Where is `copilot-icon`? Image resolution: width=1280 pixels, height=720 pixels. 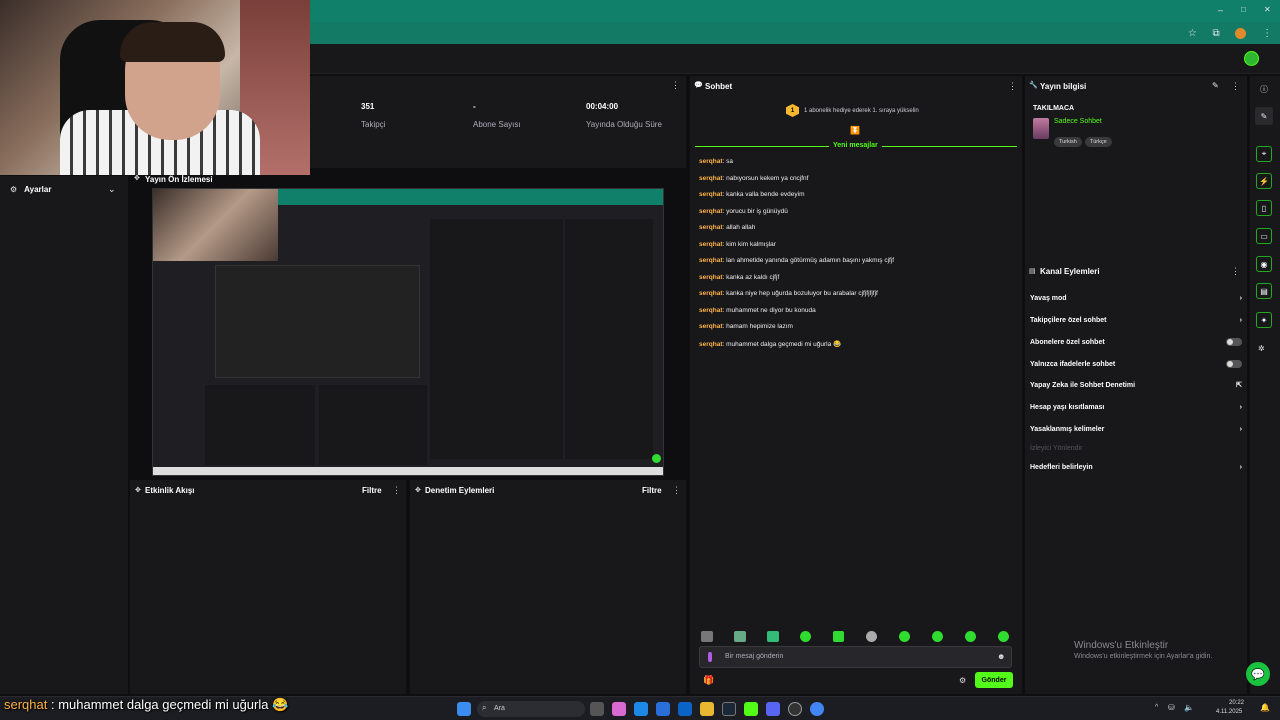
copilot-icon is located at coordinates (619, 709).